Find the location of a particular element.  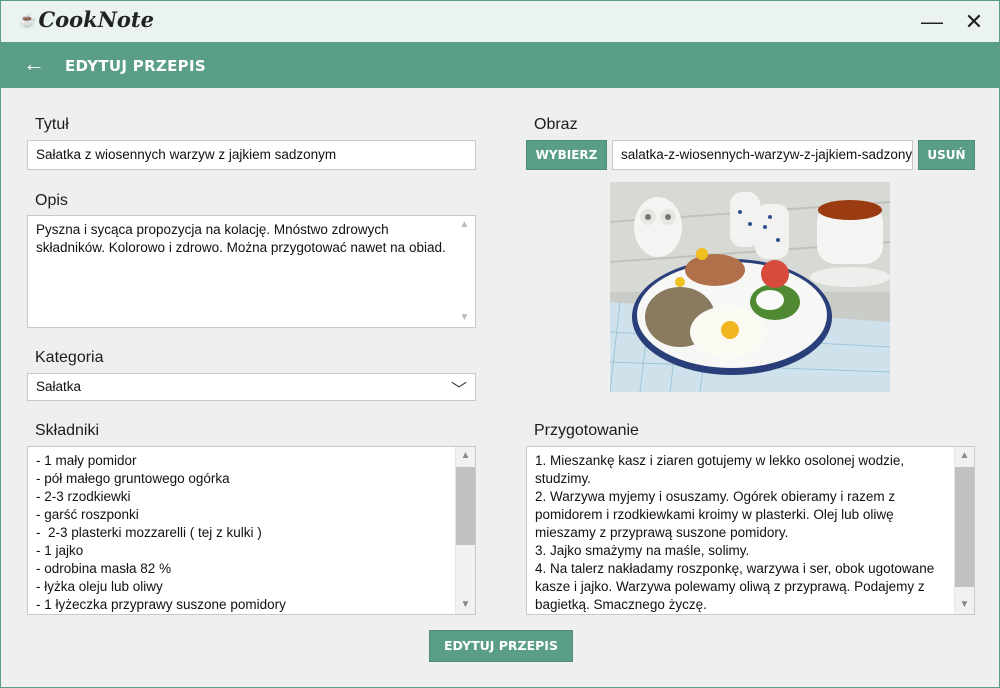

ingredients-scrollbar: ▲ ▼ is located at coordinates (465, 530).